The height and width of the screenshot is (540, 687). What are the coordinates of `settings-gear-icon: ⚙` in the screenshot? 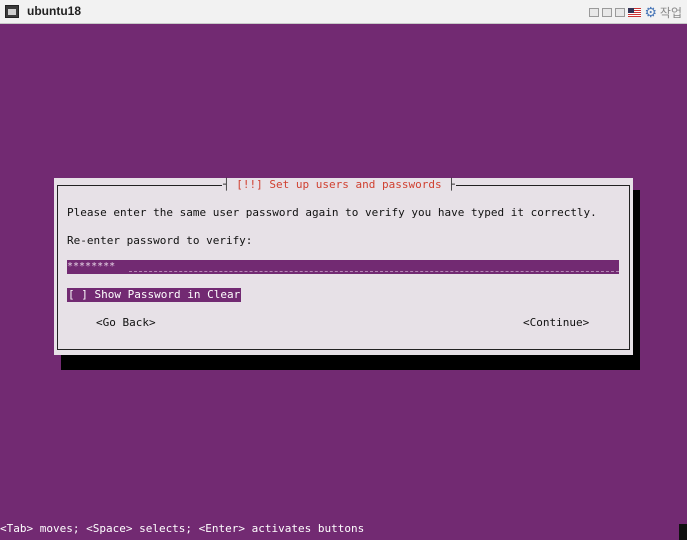 It's located at (650, 13).